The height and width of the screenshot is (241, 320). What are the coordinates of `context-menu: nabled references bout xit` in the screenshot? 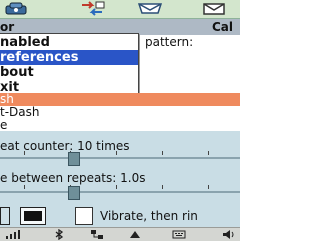 It's located at (69, 64).